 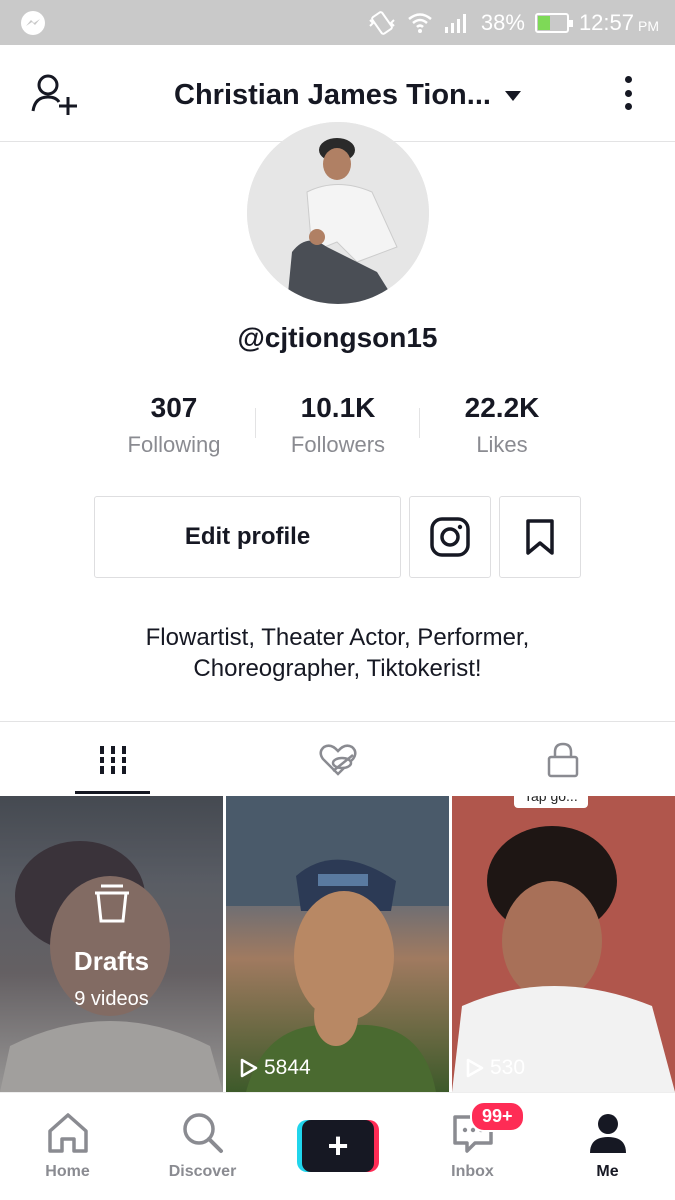 I want to click on view-count-value: 530, so click(x=508, y=1067).